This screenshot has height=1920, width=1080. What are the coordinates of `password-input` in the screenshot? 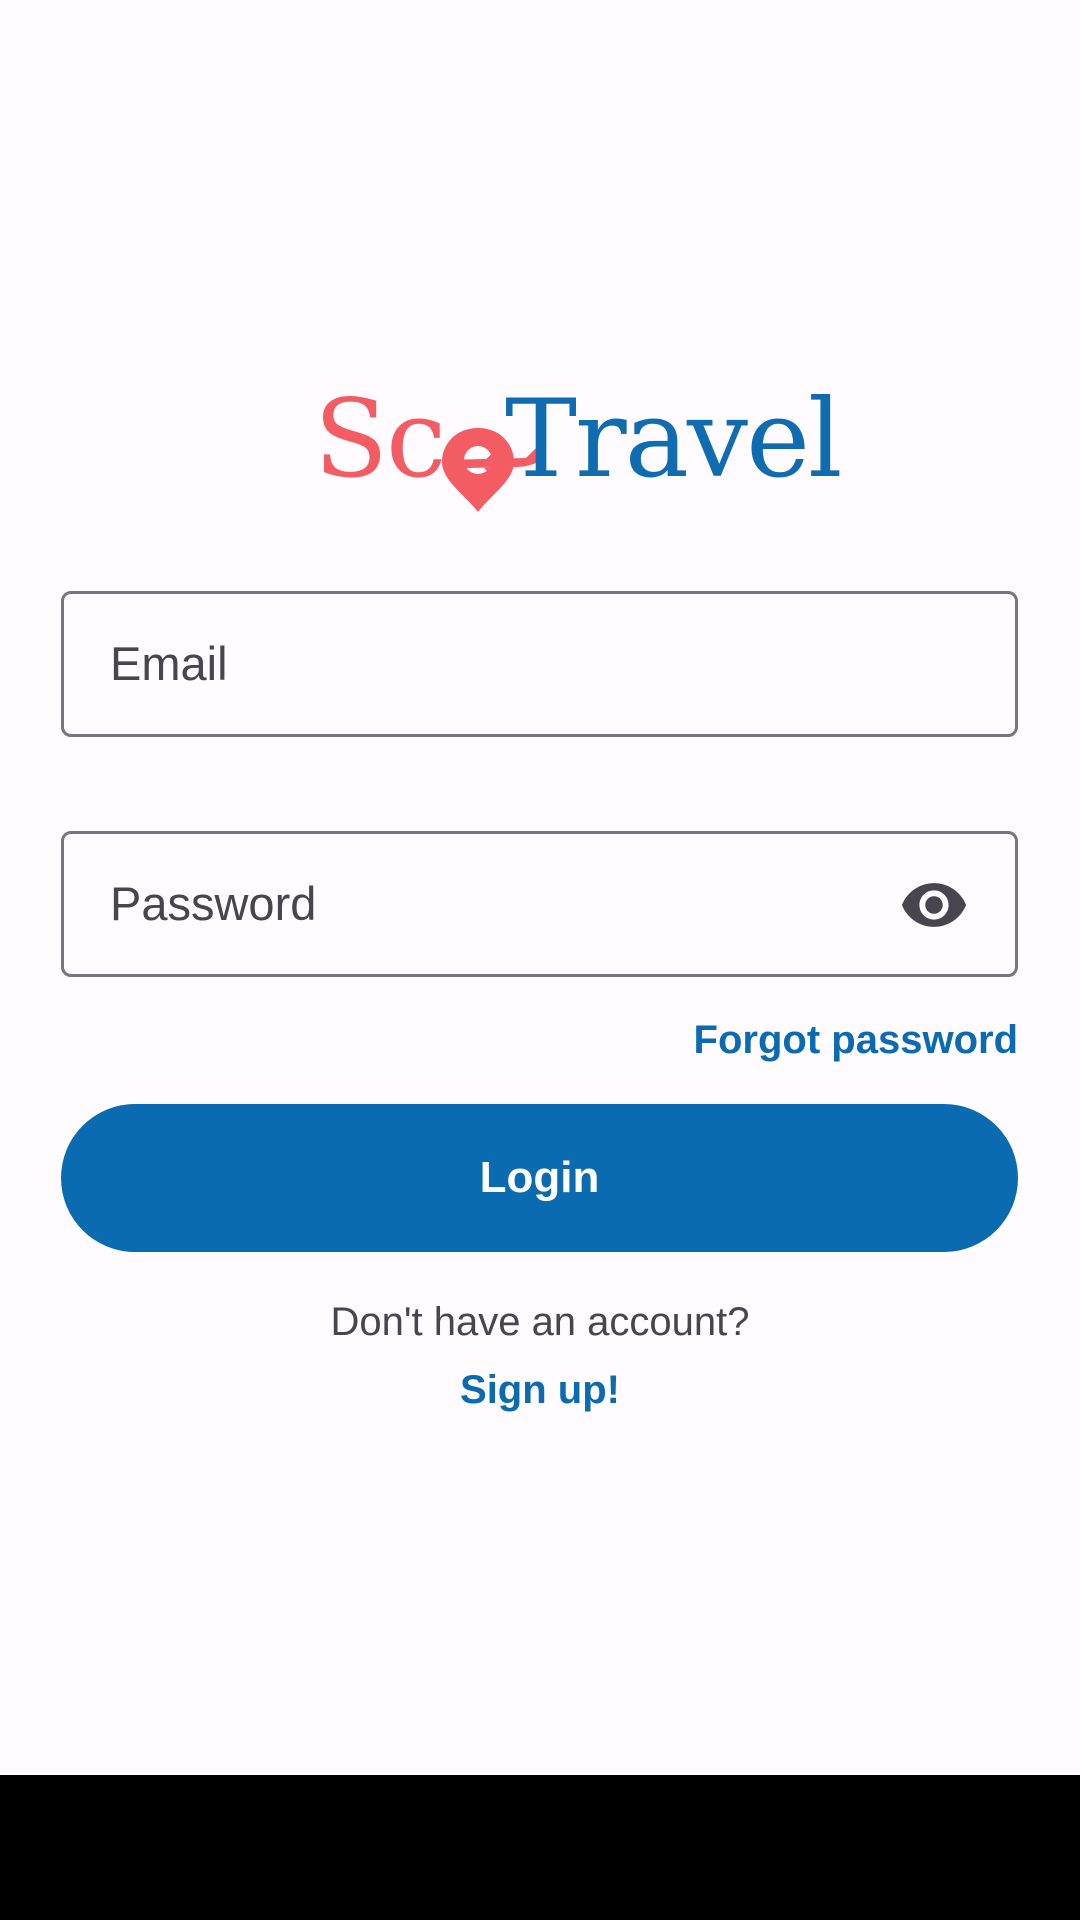 It's located at (490, 904).